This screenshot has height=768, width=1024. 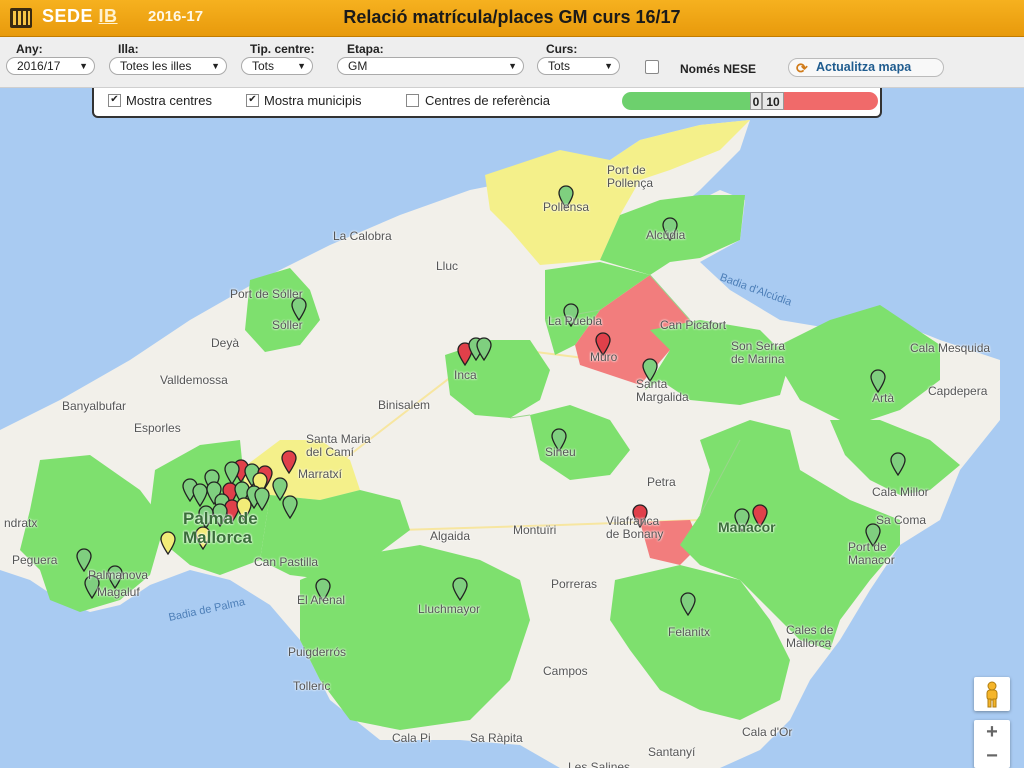 I want to click on zoom-control: + −, so click(x=992, y=744).